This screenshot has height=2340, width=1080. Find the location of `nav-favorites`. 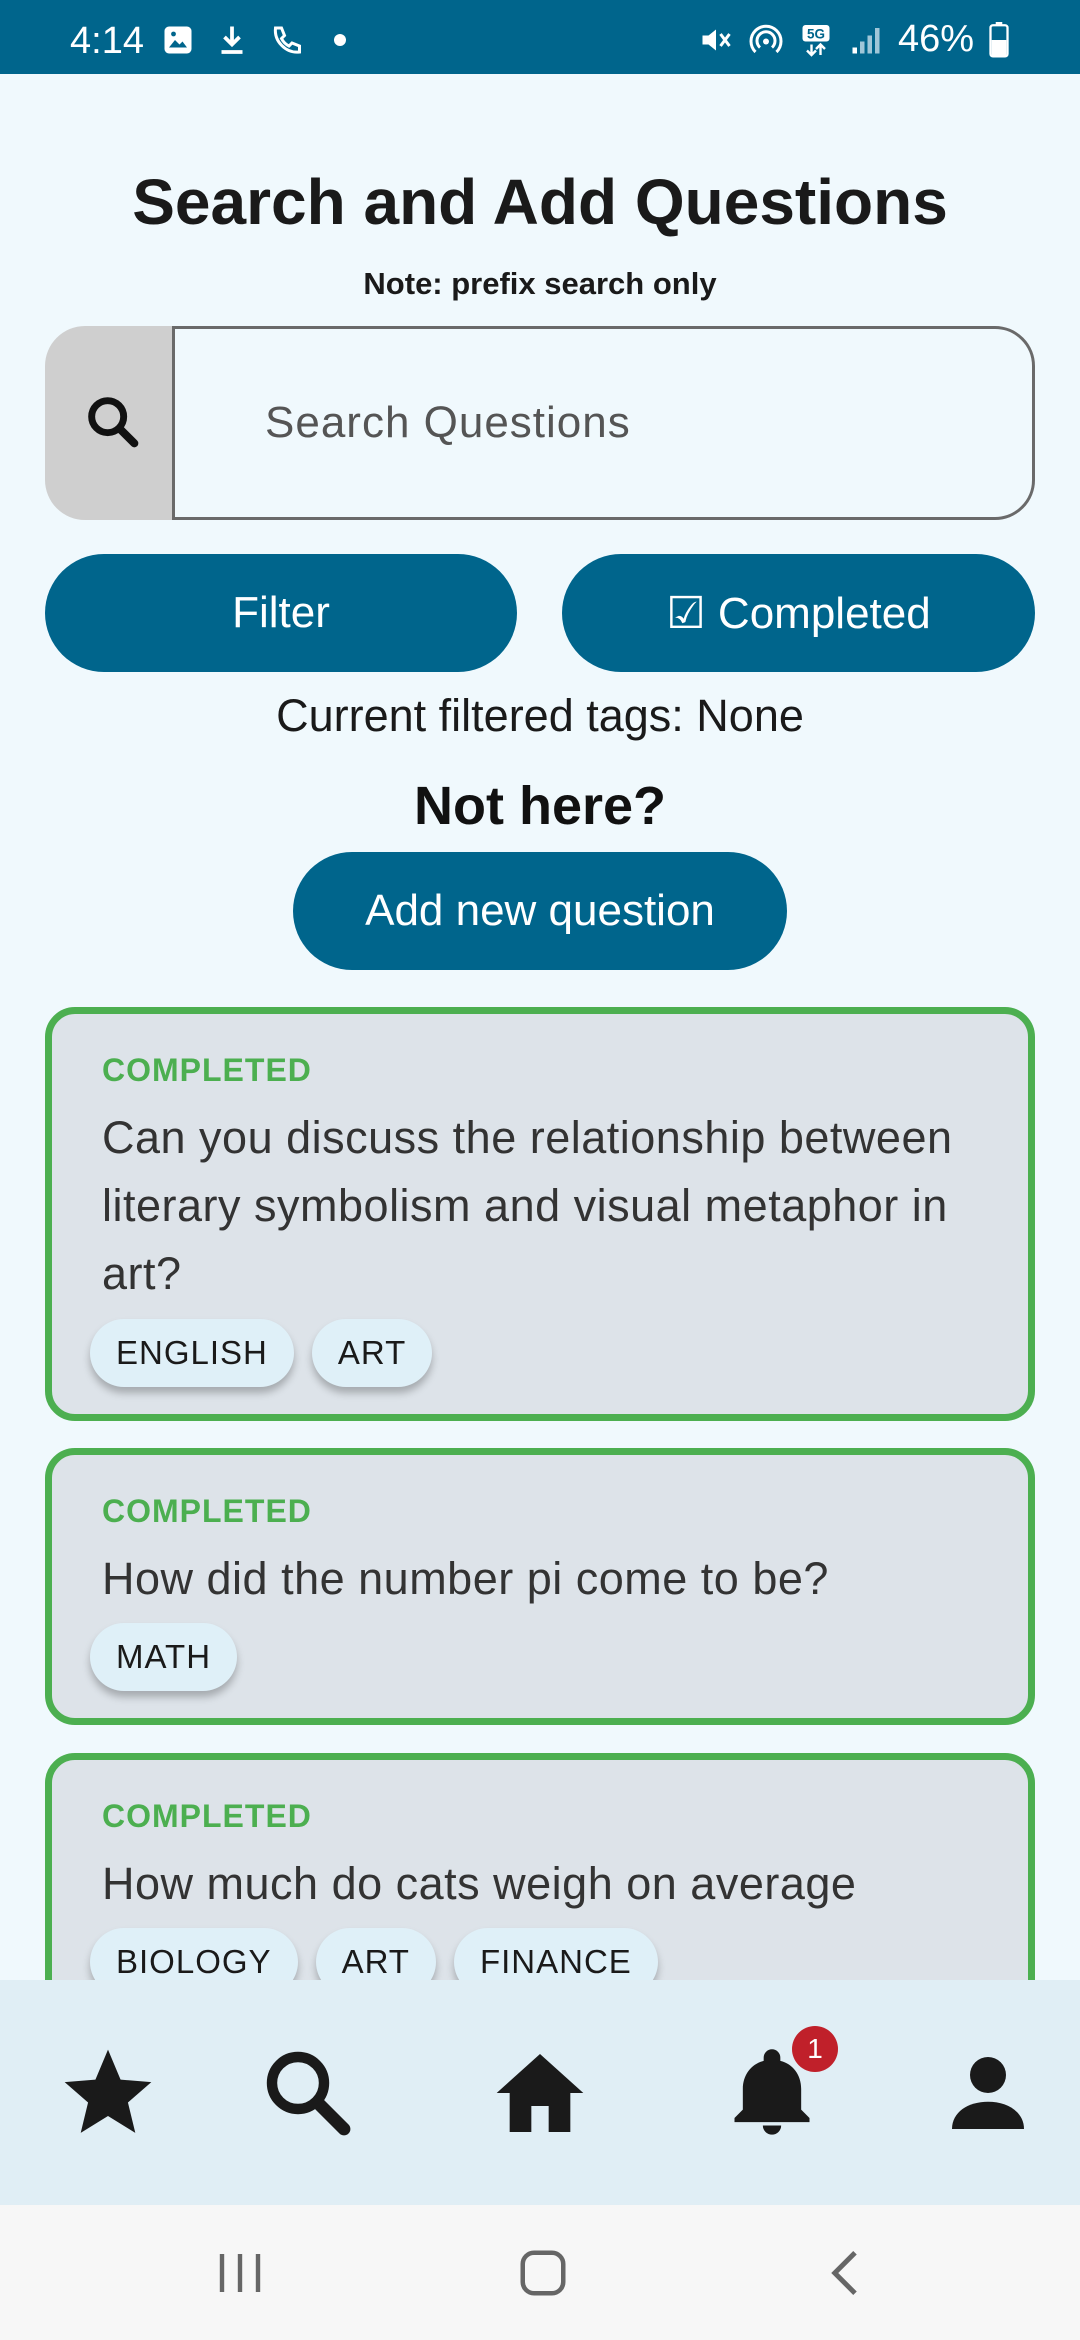

nav-favorites is located at coordinates (108, 2092).